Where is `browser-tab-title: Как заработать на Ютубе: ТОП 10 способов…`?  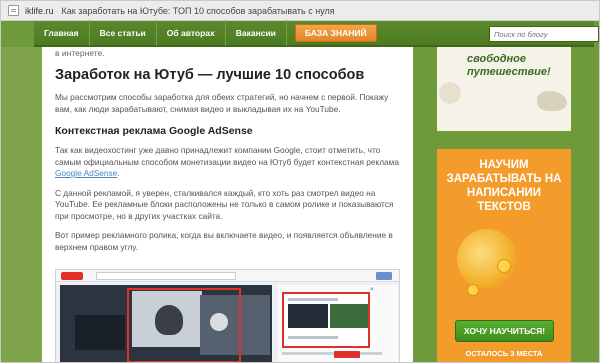 browser-tab-title: Как заработать на Ютубе: ТОП 10 способов… is located at coordinates (198, 11).